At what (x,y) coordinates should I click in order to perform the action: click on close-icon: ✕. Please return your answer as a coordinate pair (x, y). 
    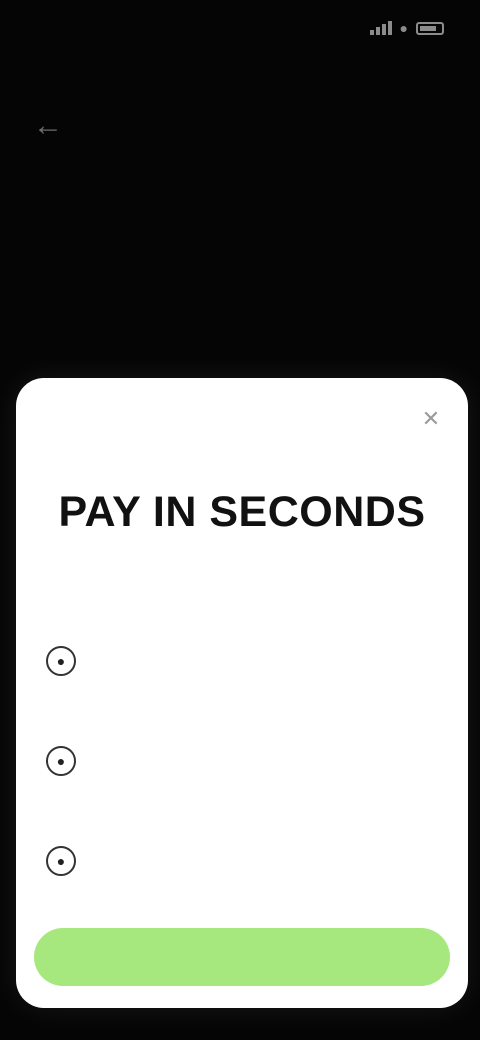
    Looking at the image, I should click on (431, 418).